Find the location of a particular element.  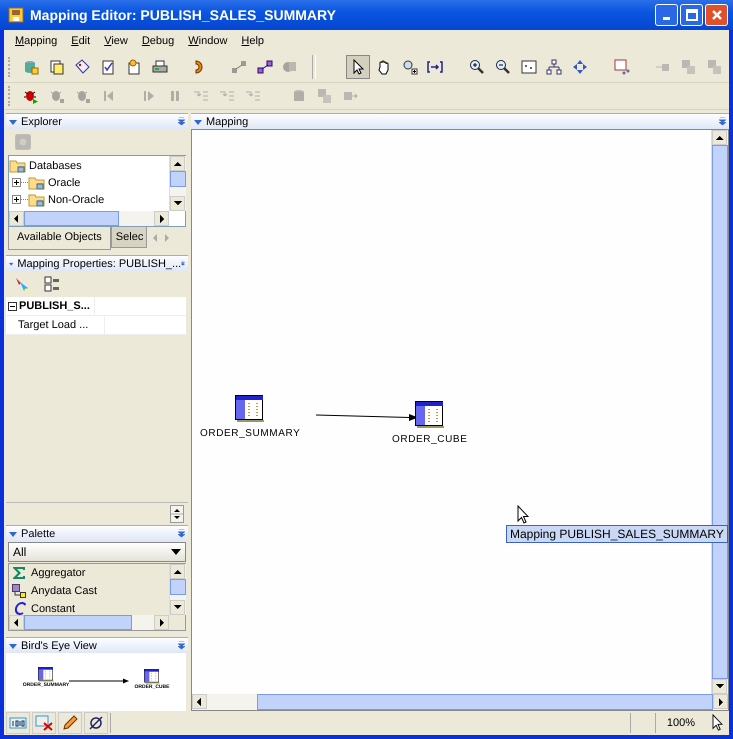

panel-title: Bird's Eye View is located at coordinates (59, 646).